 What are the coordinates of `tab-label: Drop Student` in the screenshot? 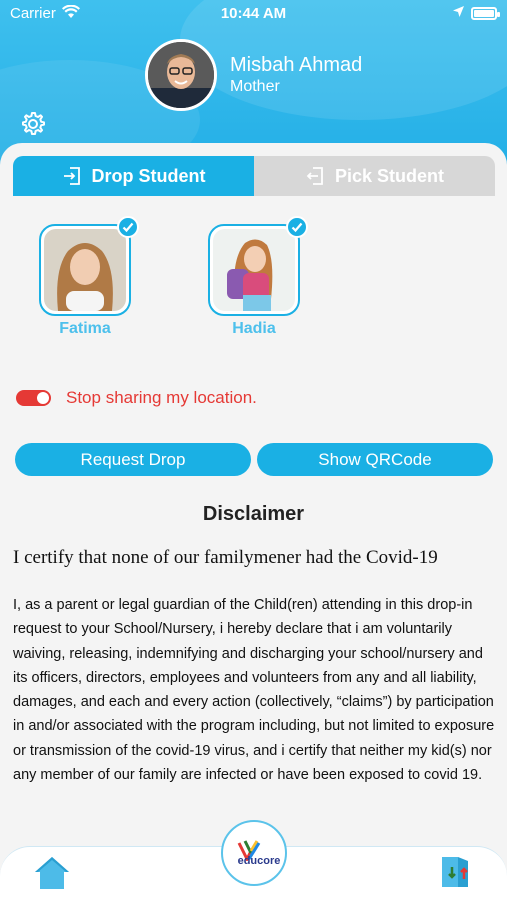 It's located at (148, 175).